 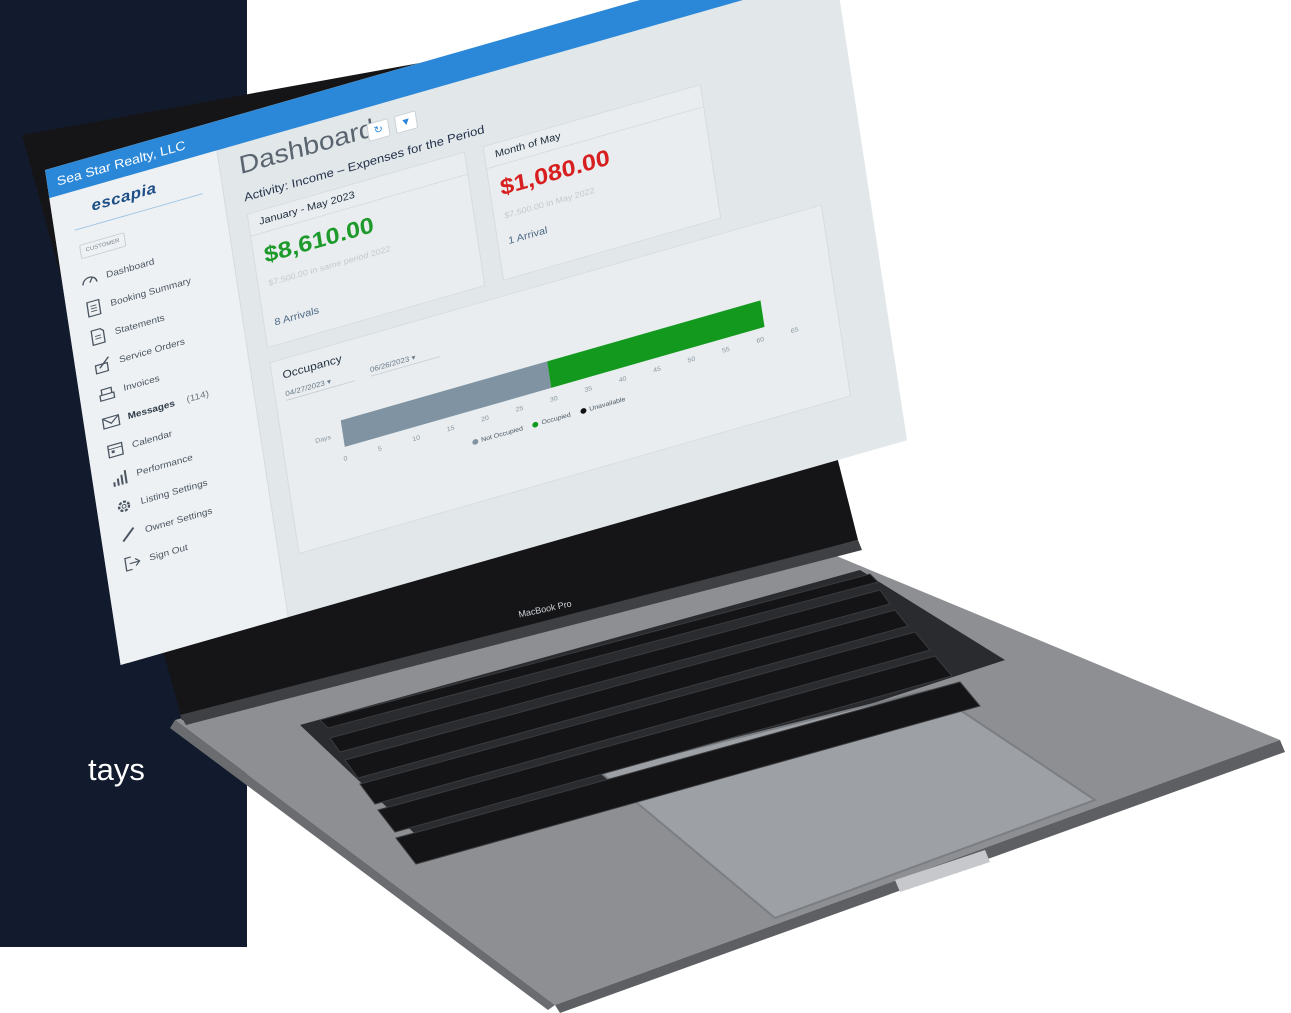 What do you see at coordinates (179, 520) in the screenshot?
I see `sidebar-item-label: Owner Settings` at bounding box center [179, 520].